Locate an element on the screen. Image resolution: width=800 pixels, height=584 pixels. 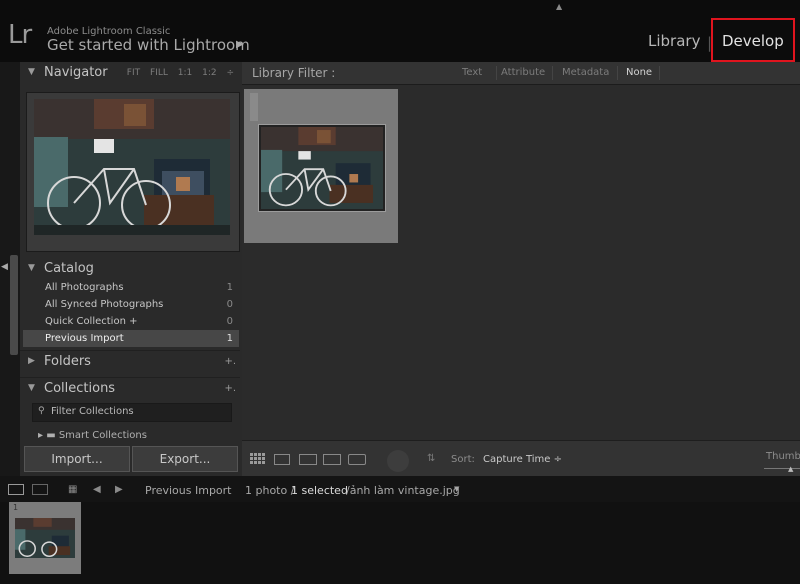
folders-header: ▶ Folders +. is located at coordinates (130, 361).